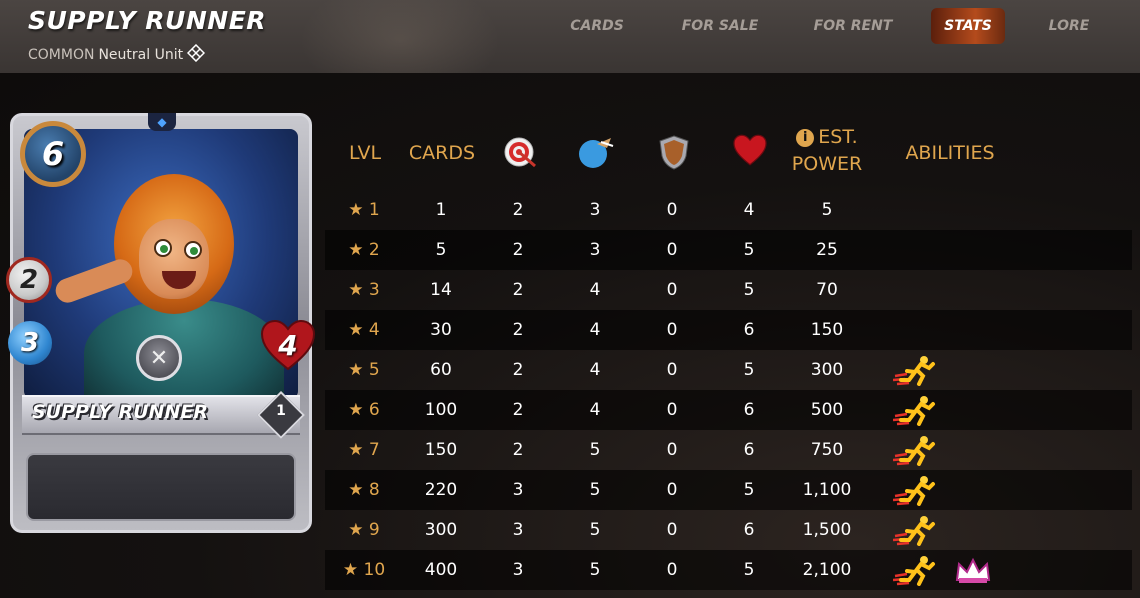 The height and width of the screenshot is (598, 1140). I want to click on health-icon, so click(750, 150).